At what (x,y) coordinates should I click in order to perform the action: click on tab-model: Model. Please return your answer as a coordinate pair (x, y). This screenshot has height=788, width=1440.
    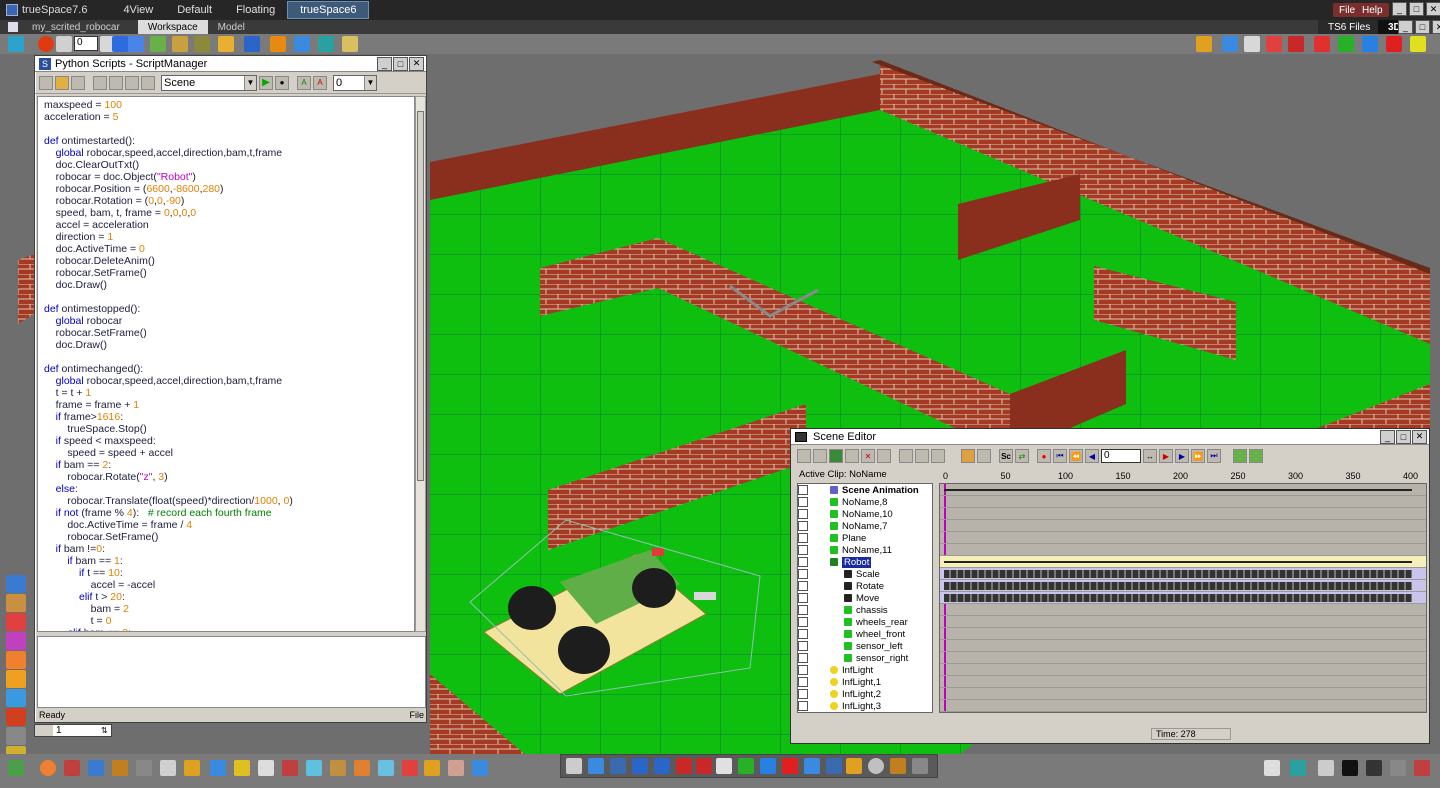
    Looking at the image, I should click on (231, 27).